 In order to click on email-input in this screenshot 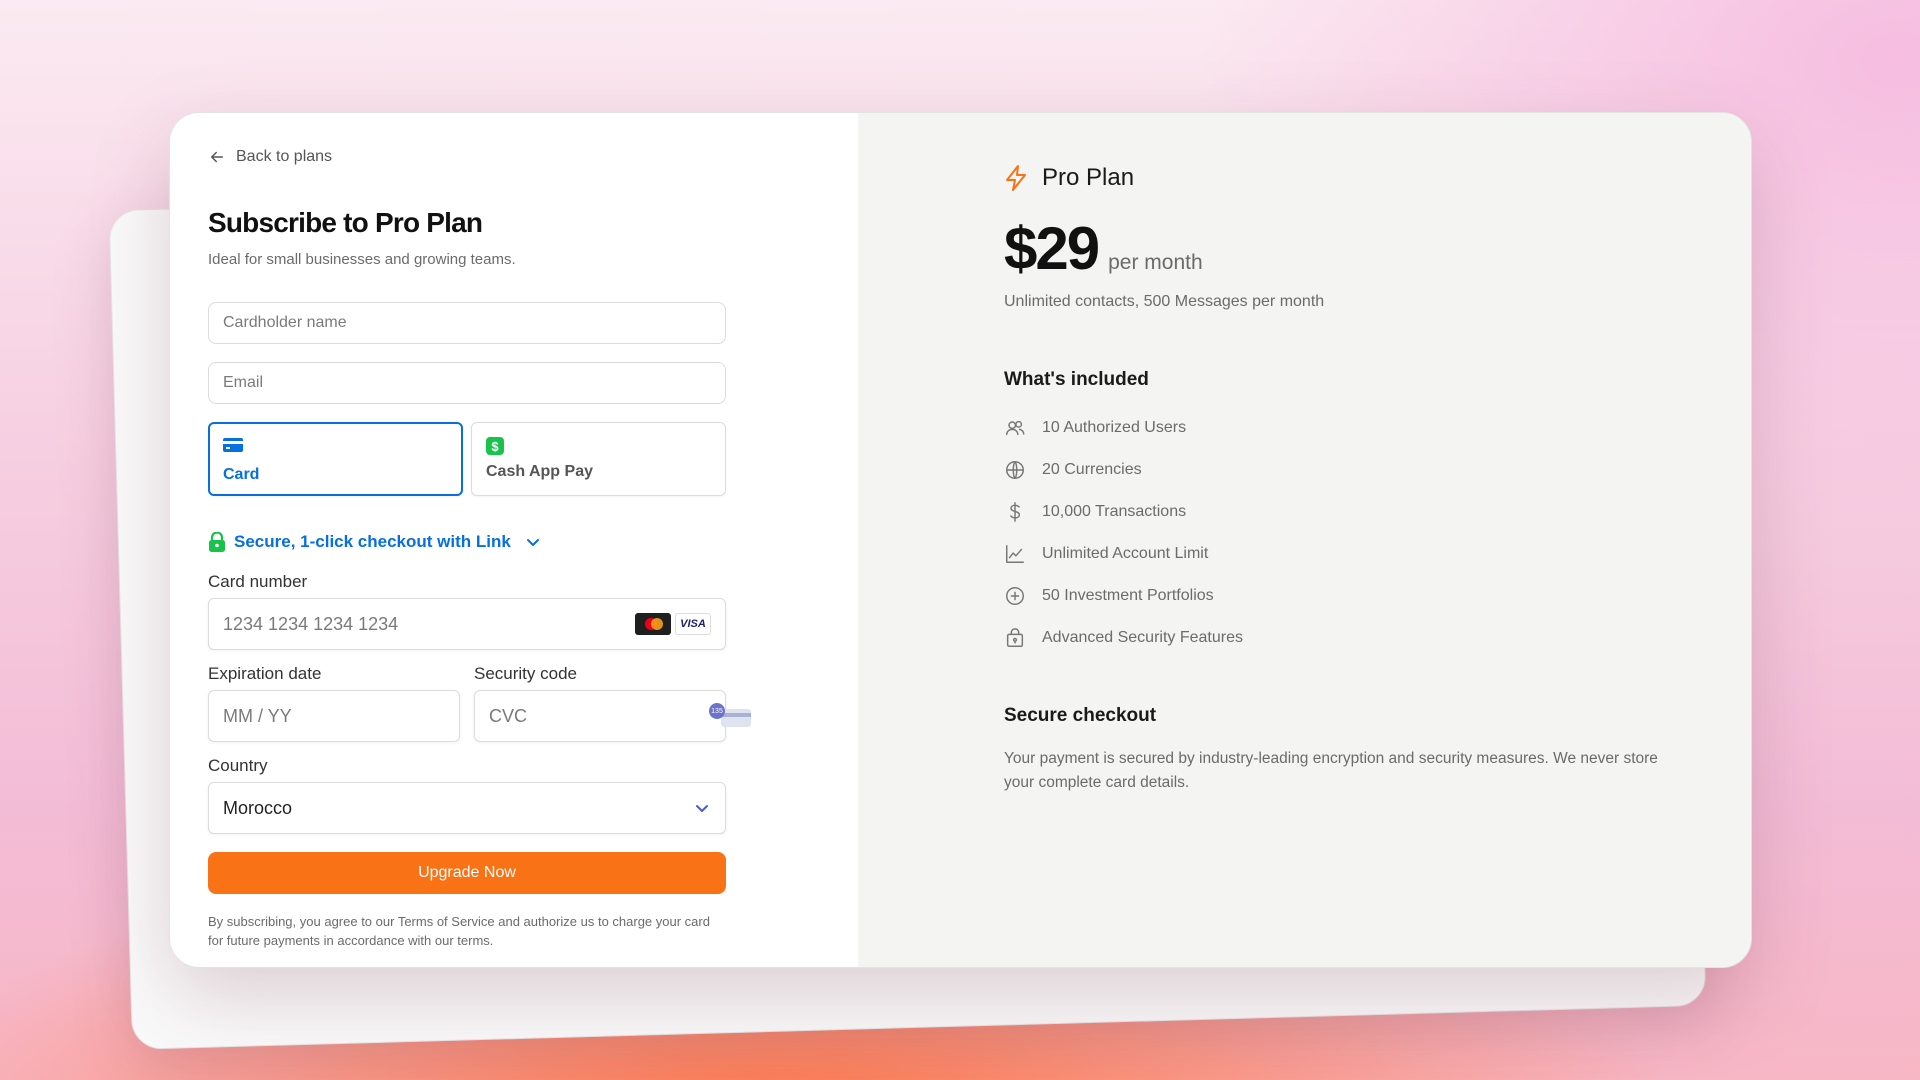, I will do `click(467, 383)`.